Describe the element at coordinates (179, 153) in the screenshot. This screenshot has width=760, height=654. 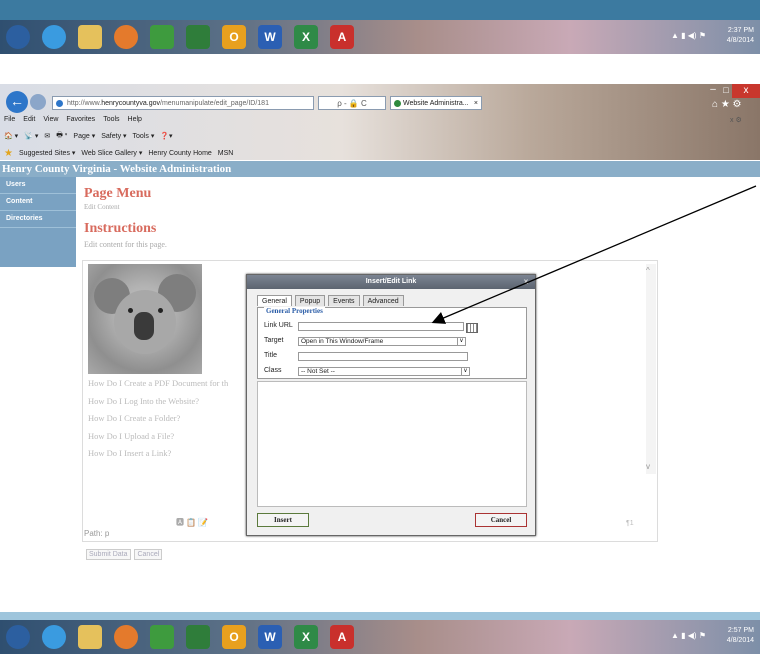
I see `fav-henry-county-home: Henry County Home` at that location.